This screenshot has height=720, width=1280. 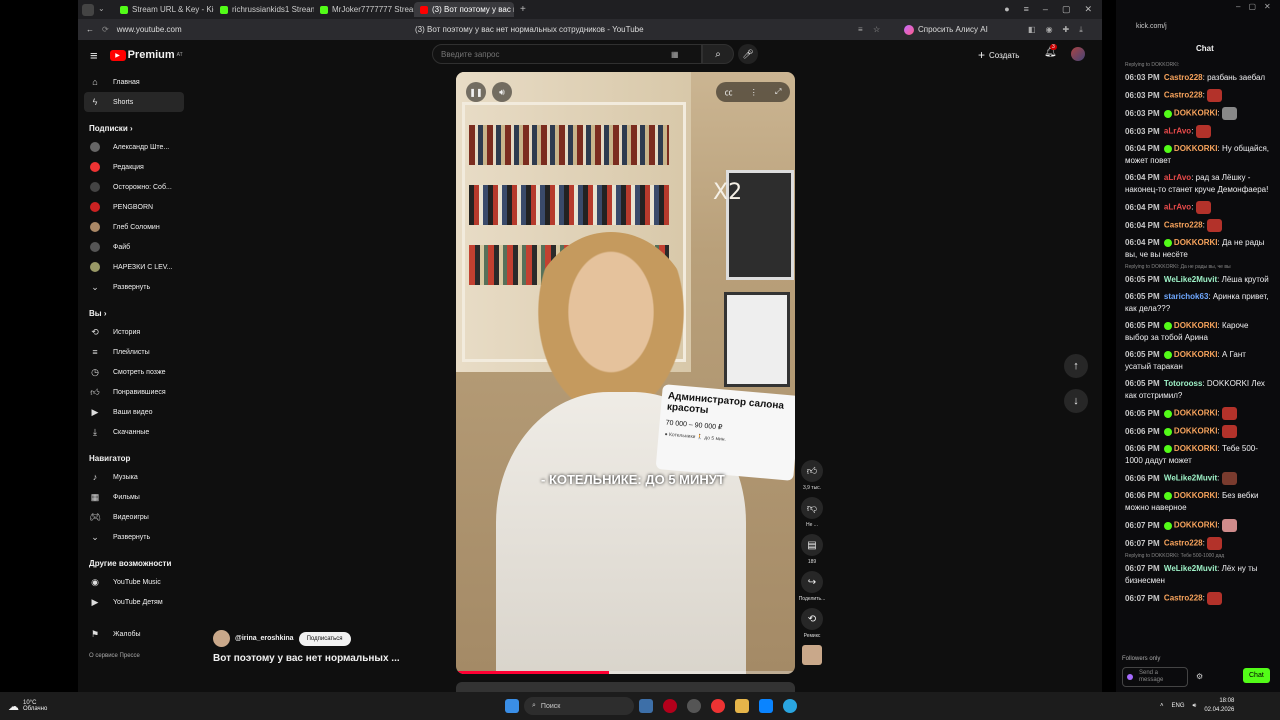 What do you see at coordinates (778, 92) in the screenshot?
I see `fullscreen-icon: ⤢` at bounding box center [778, 92].